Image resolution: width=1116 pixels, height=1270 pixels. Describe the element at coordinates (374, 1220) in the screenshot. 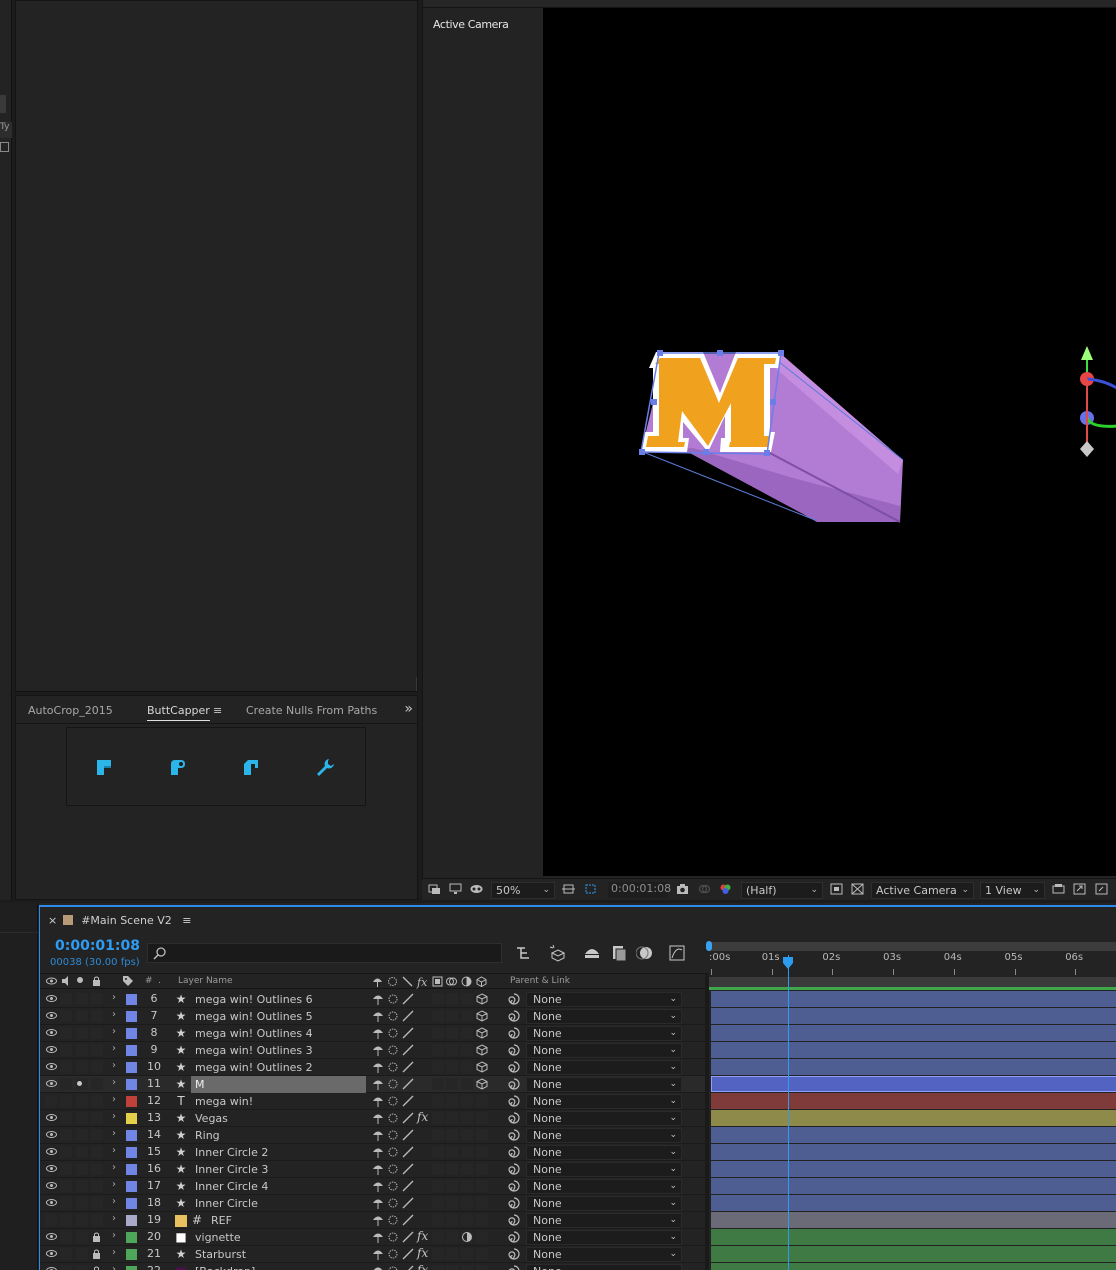

I see `layer-row: › 19 # REF None ⌄` at that location.